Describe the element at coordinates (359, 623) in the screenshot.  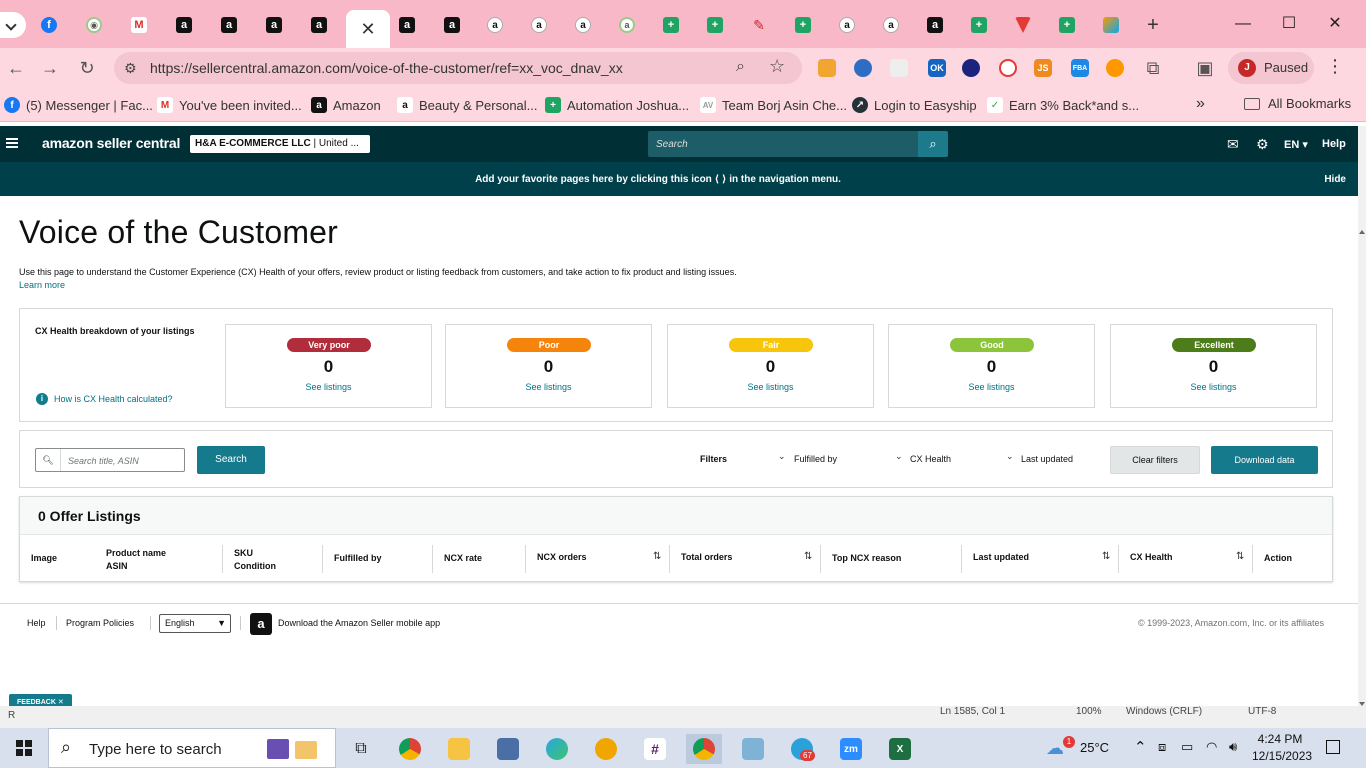
I see `download-app-link: Download the Amazon Seller mobile app` at that location.